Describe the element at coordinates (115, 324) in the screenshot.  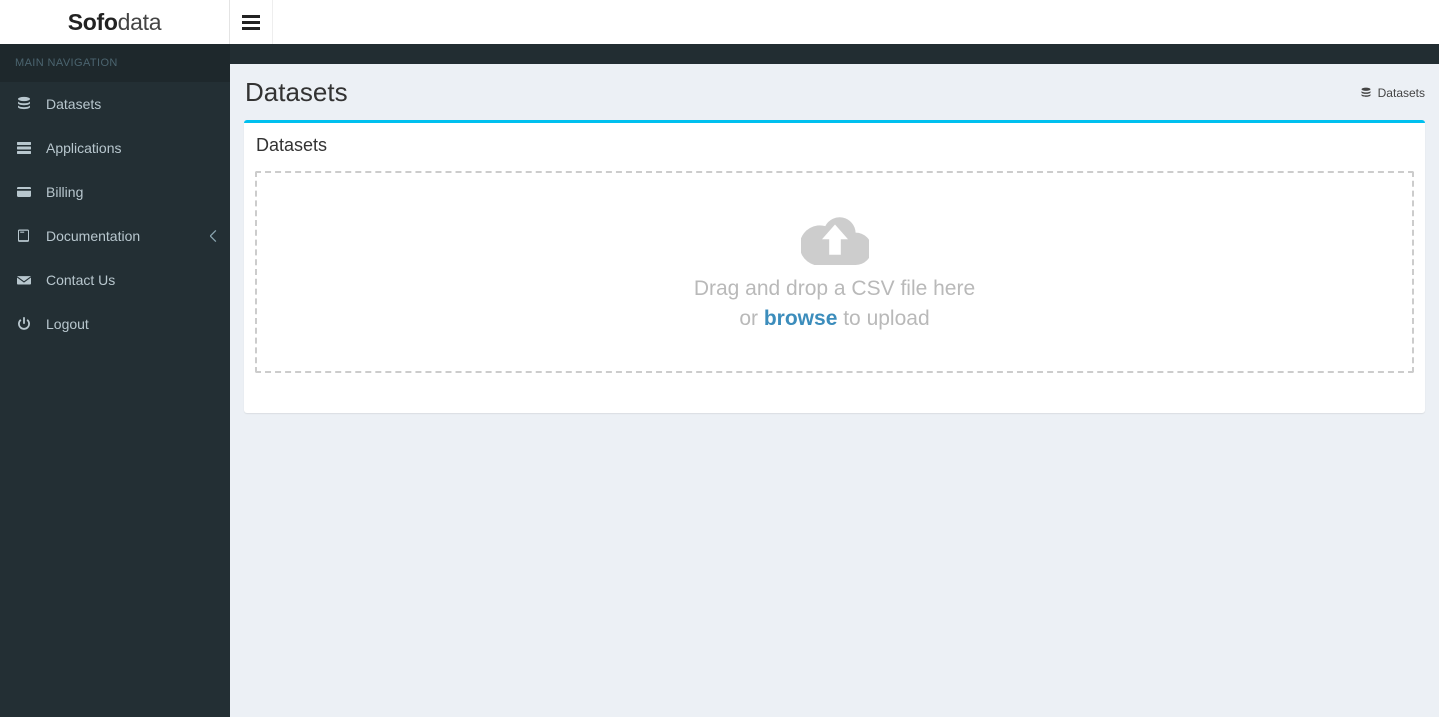
I see `sidebar-item-logout: Logout` at that location.